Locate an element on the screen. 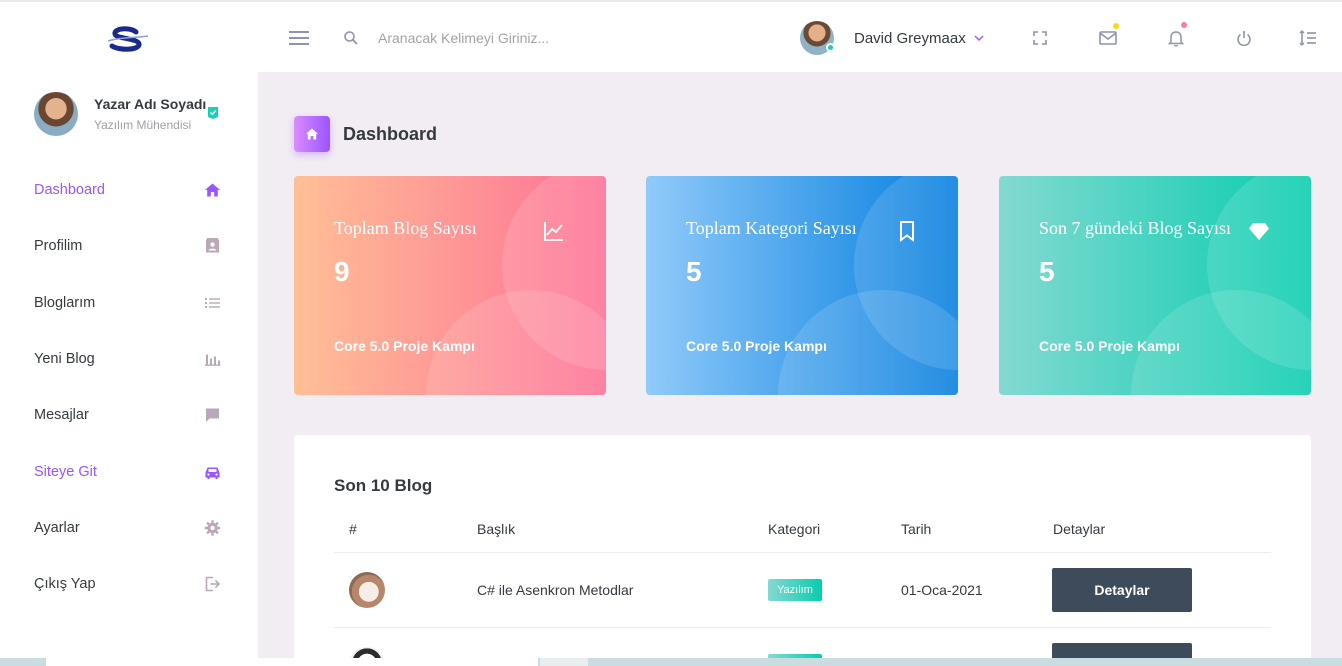 This screenshot has width=1342, height=666. panel-title: Son 10 Blog is located at coordinates (383, 485).